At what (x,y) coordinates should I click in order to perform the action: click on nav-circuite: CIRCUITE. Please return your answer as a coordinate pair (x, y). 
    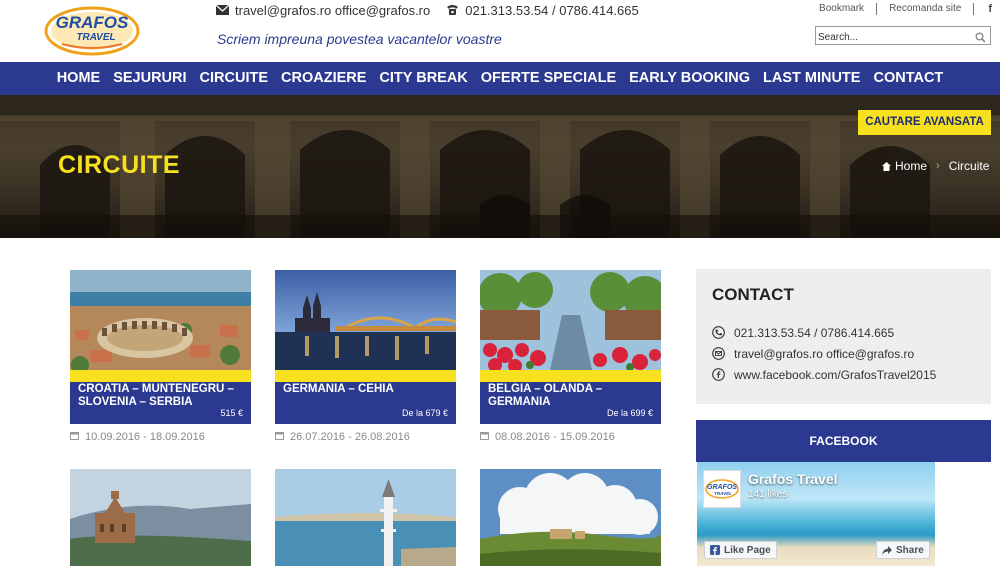
    Looking at the image, I should click on (233, 78).